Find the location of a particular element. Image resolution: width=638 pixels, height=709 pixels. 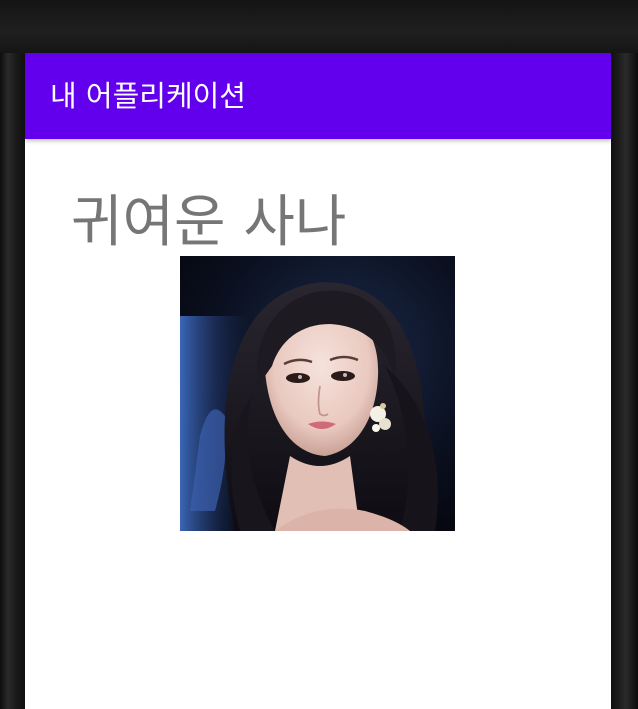

heading-text: 귀여운 사나 is located at coordinates (209, 222).